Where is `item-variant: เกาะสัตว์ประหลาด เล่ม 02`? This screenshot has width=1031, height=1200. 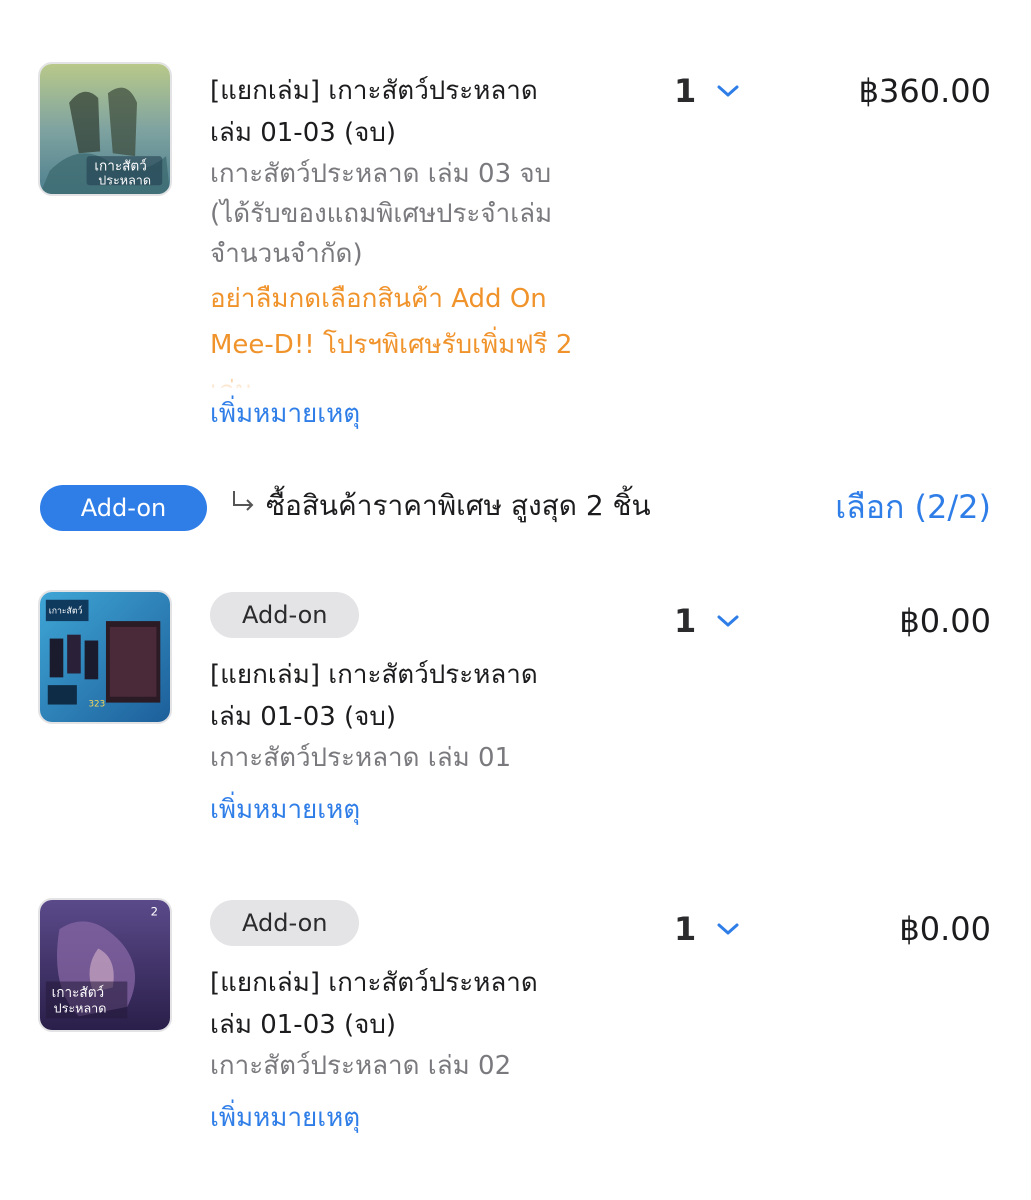
item-variant: เกาะสัตว์ประหลาด เล่ม 02 is located at coordinates (361, 1066).